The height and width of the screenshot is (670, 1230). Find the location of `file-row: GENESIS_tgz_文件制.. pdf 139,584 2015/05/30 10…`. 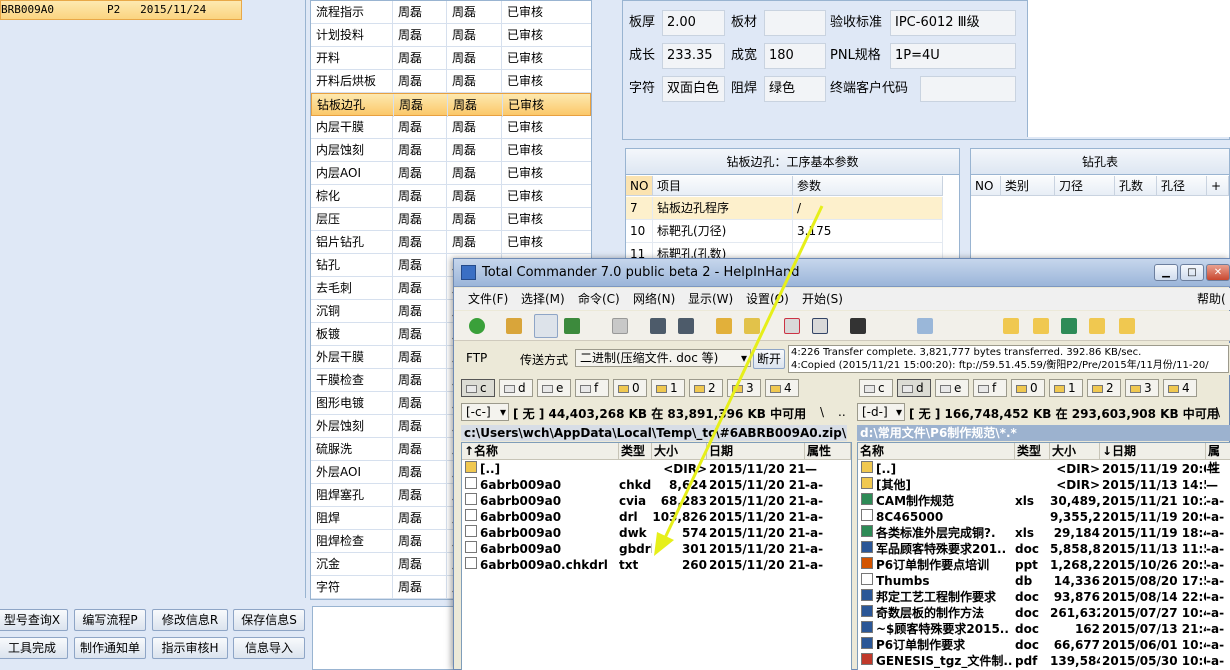

file-row: GENESIS_tgz_文件制.. pdf 139,584 2015/05/30 10… is located at coordinates (1044, 661).